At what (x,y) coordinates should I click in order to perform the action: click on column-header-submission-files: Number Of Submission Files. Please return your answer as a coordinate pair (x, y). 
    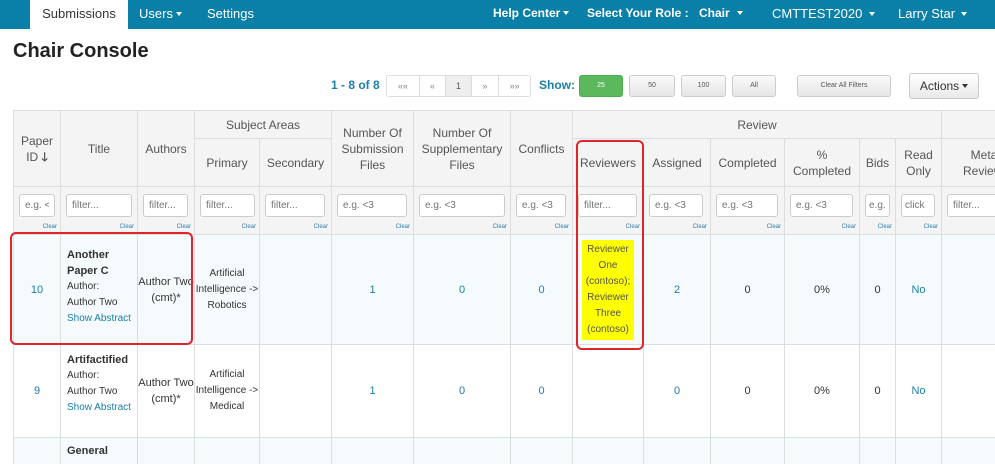
    Looking at the image, I should click on (373, 148).